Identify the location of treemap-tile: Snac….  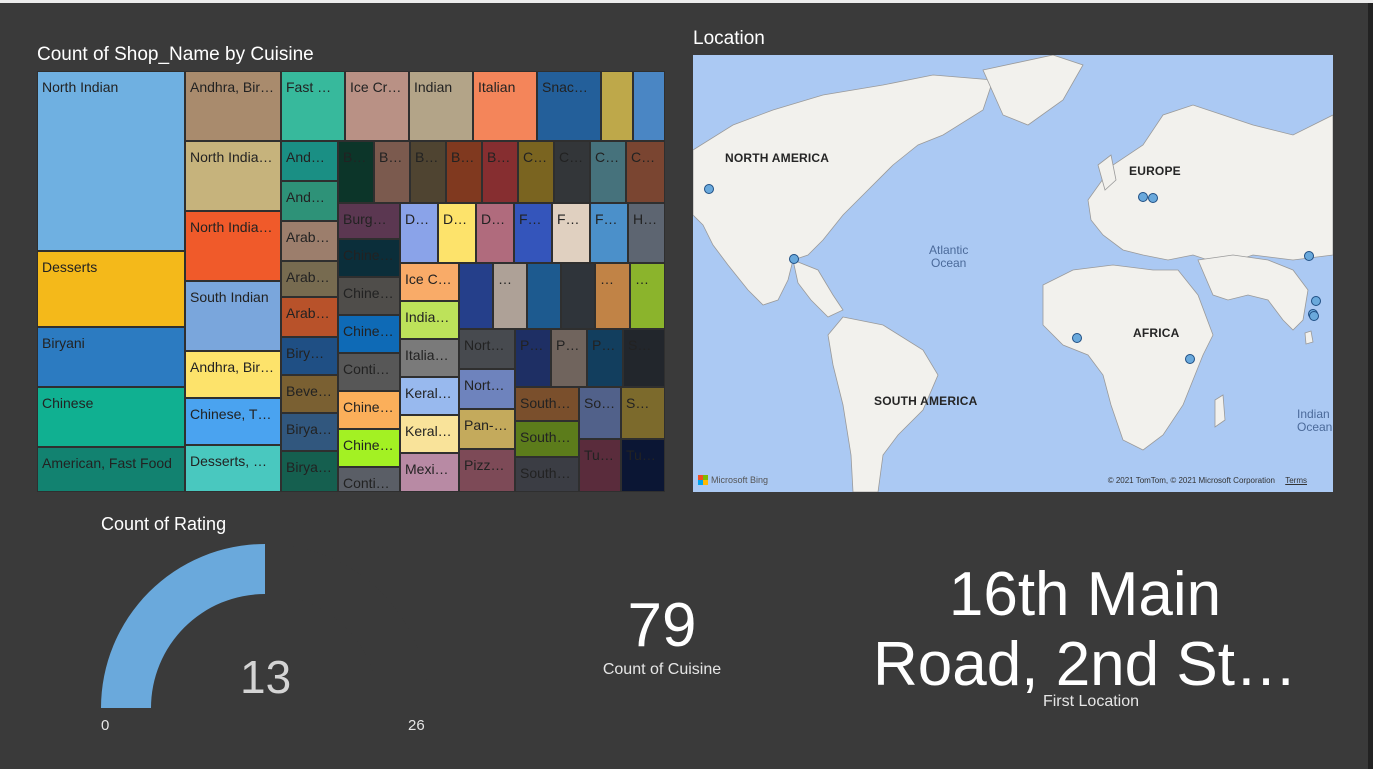
(569, 106).